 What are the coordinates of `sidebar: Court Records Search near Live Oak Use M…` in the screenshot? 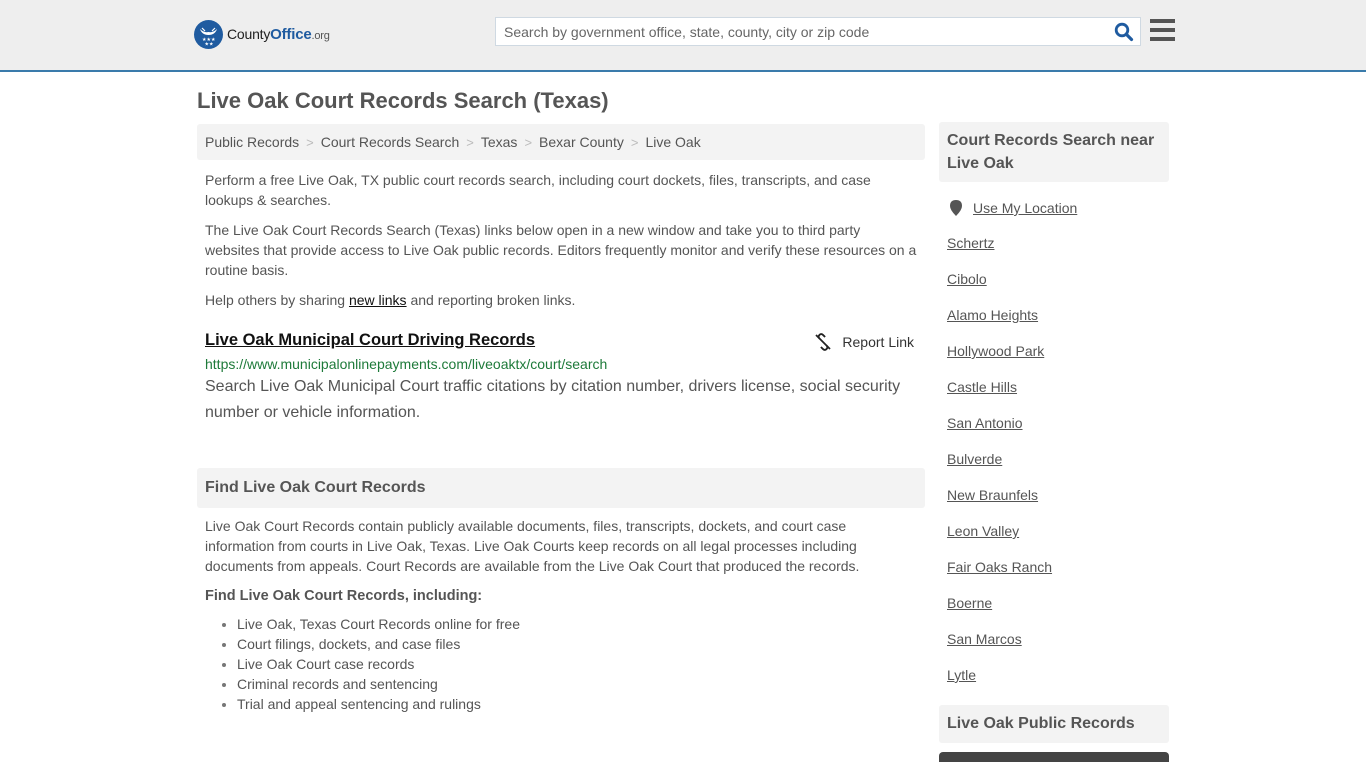 It's located at (1054, 442).